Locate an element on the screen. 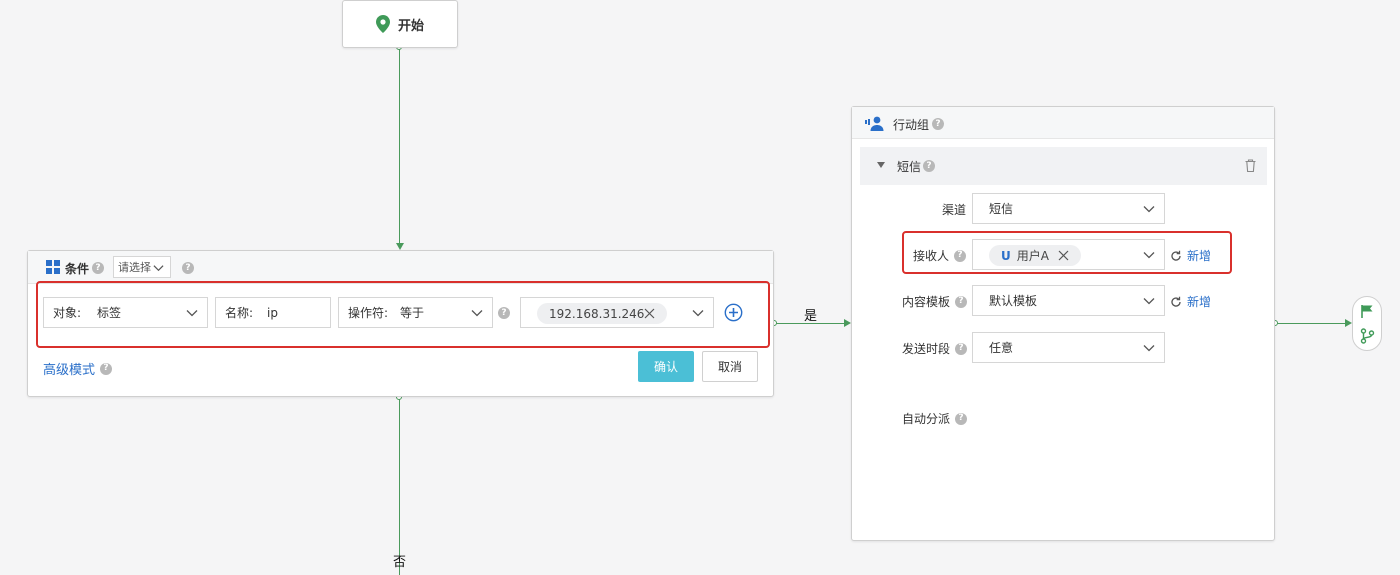 This screenshot has width=1400, height=575. action-group-header: 行动组 ? is located at coordinates (1063, 123).